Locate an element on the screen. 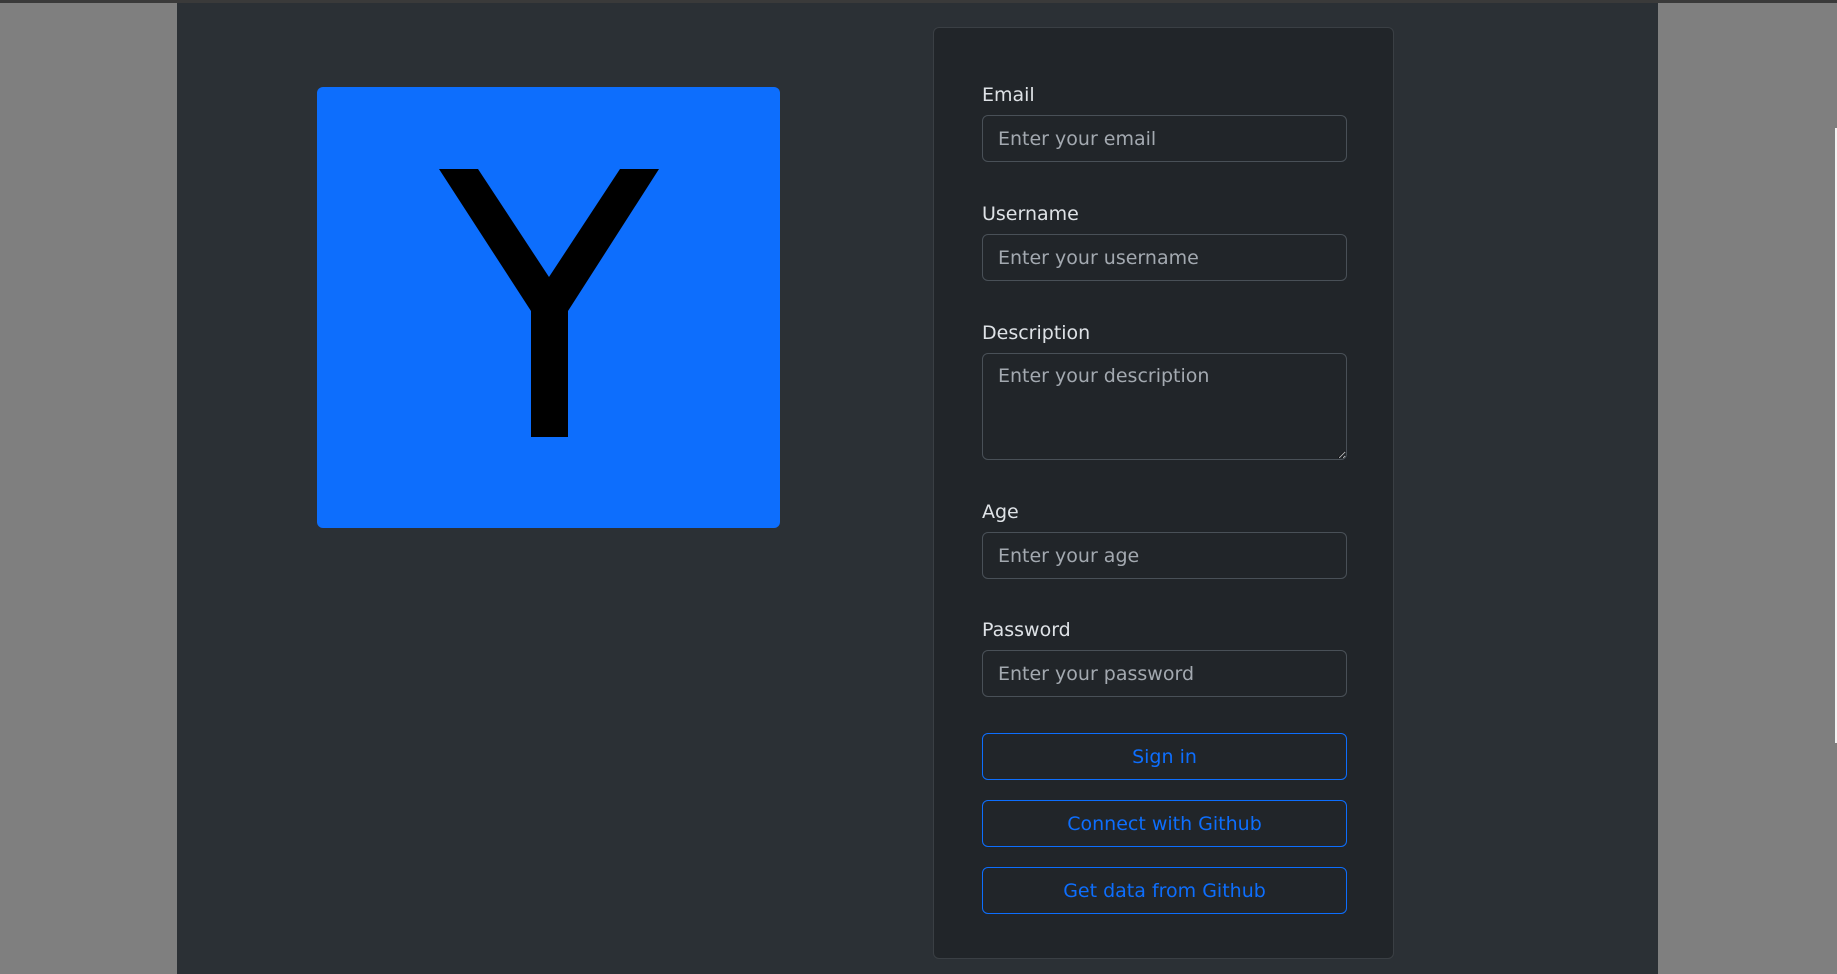  age-label: Age is located at coordinates (1000, 512).